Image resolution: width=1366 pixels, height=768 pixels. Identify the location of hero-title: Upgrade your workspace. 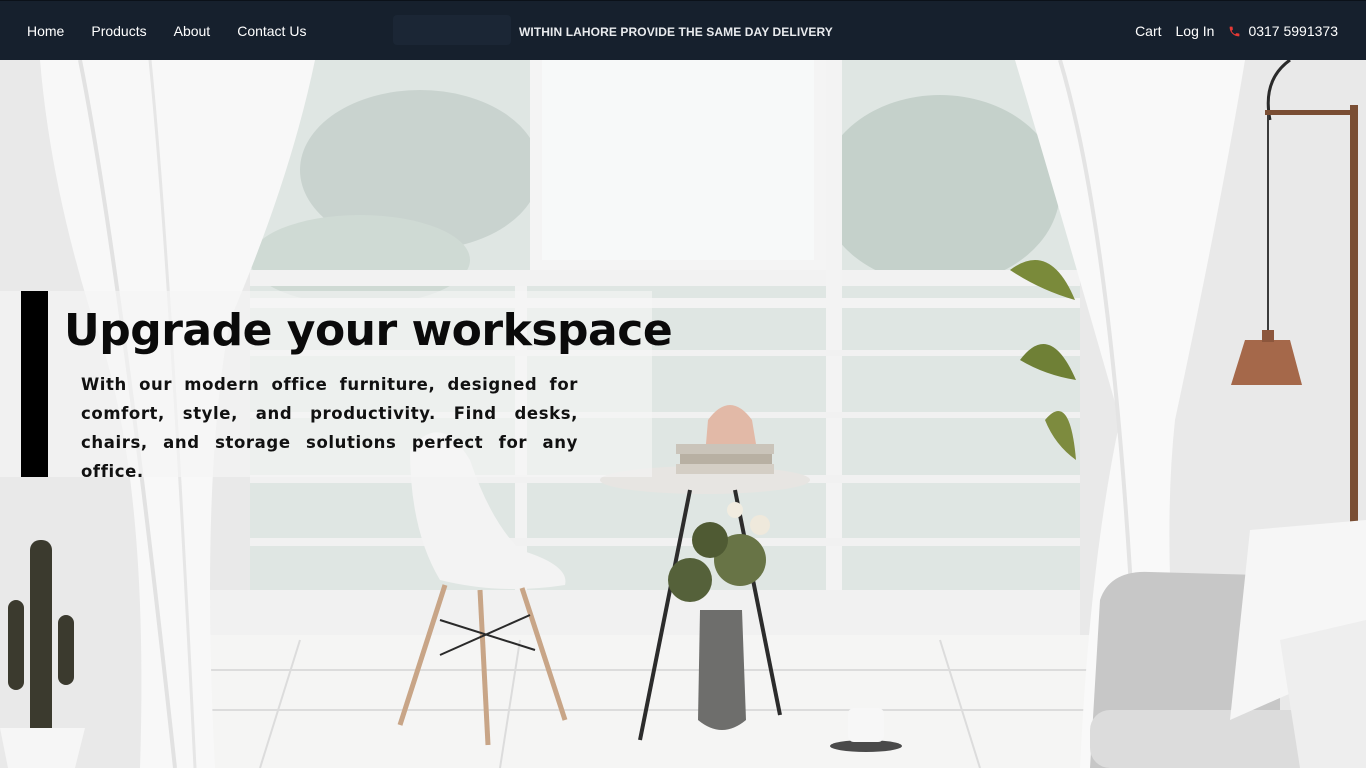
(368, 330).